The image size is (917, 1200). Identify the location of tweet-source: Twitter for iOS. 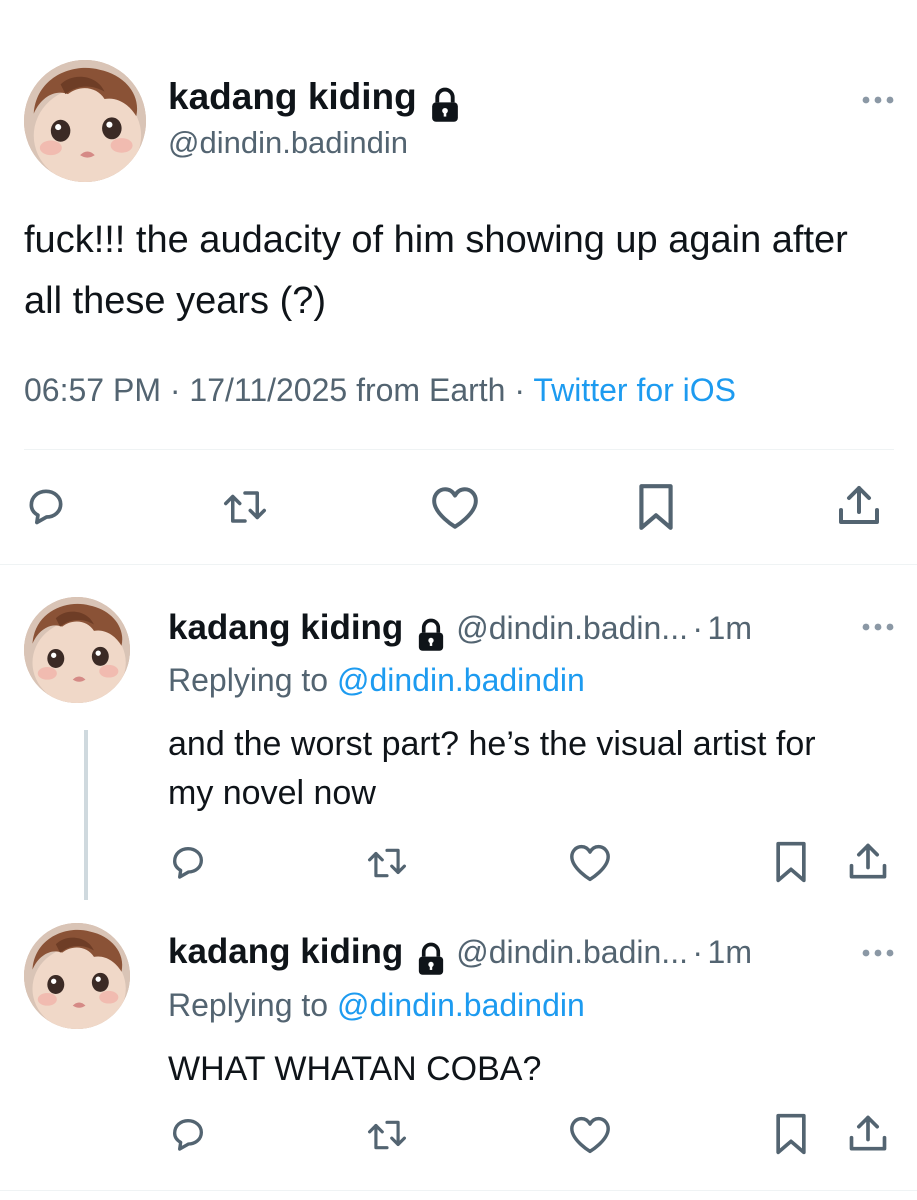
(634, 390).